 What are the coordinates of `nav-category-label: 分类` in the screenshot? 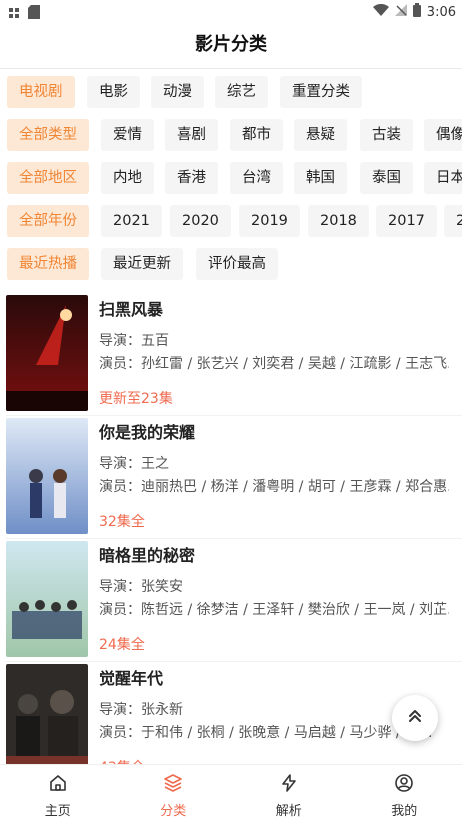 It's located at (173, 809).